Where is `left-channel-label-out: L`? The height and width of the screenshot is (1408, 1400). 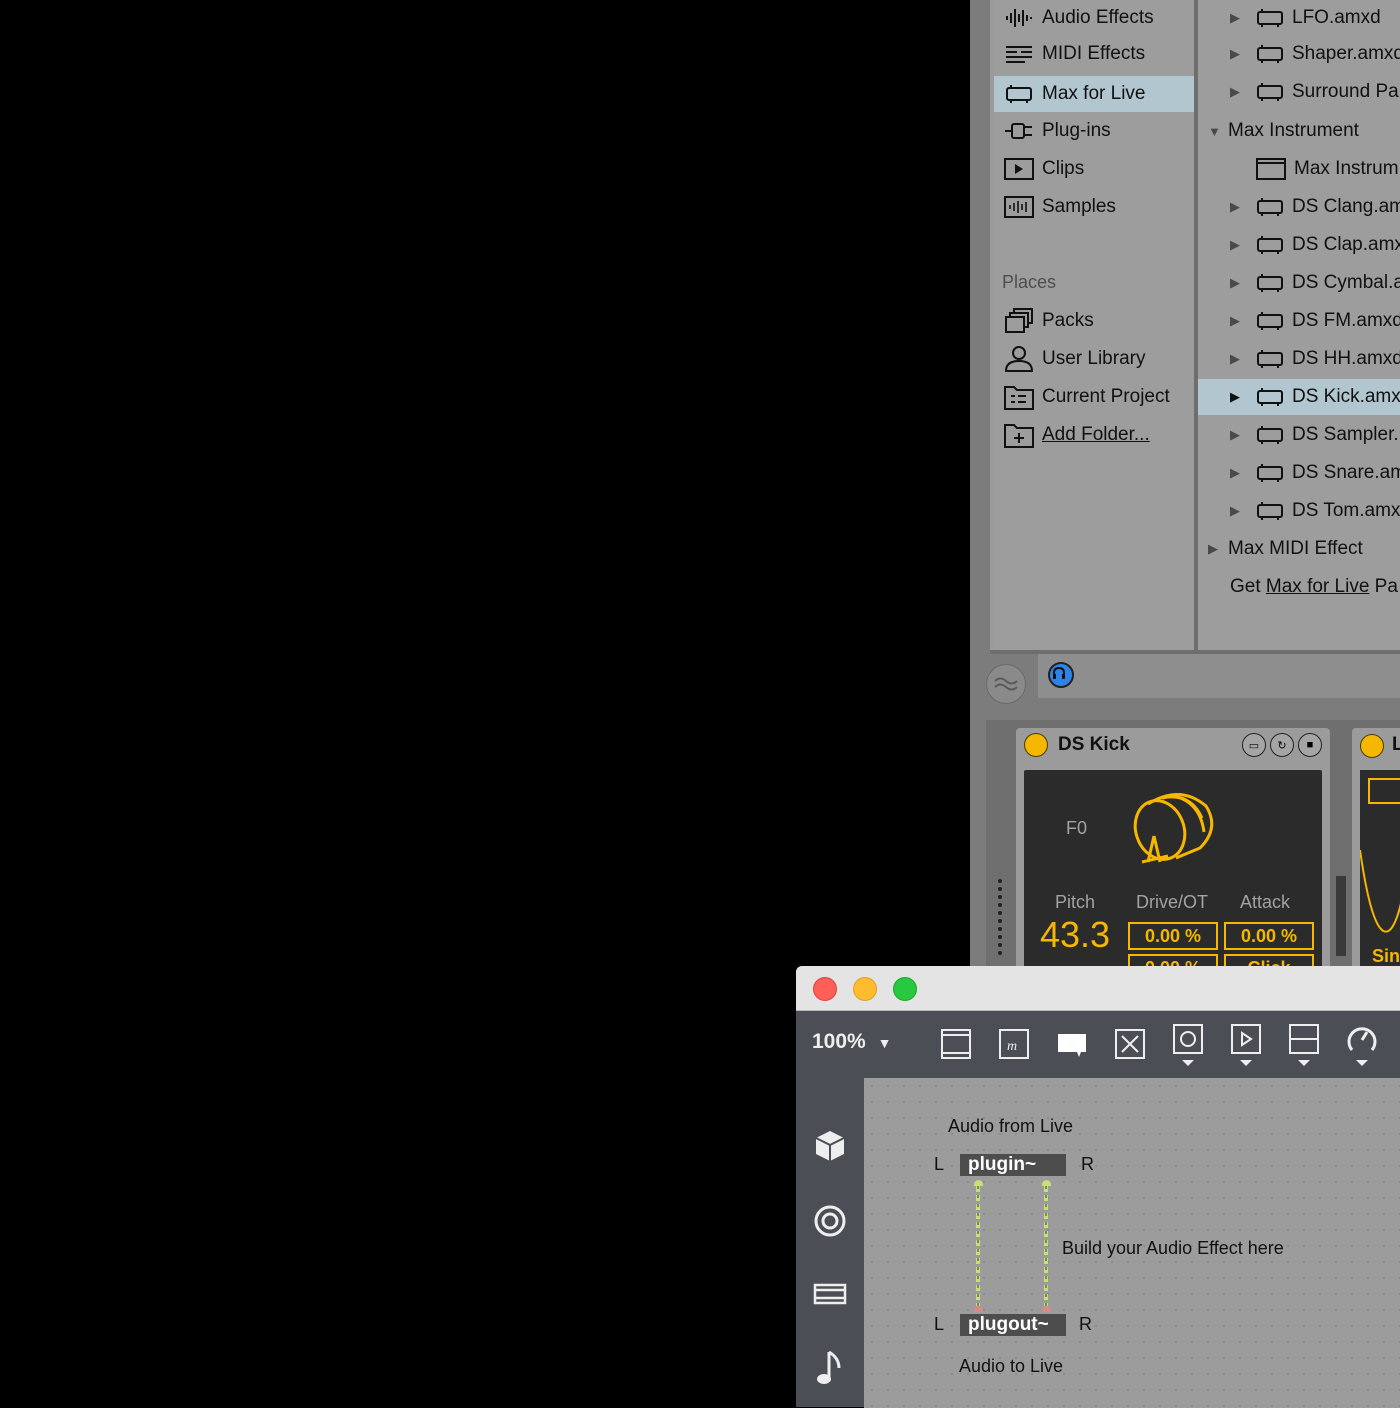
left-channel-label-out: L is located at coordinates (939, 1324).